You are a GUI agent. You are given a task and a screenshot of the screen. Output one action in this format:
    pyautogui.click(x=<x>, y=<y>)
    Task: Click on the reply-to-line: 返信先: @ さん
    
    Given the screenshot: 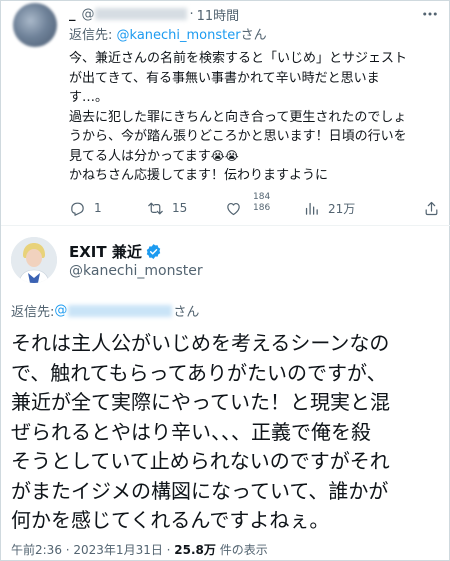 What is the action you would take?
    pyautogui.click(x=105, y=310)
    